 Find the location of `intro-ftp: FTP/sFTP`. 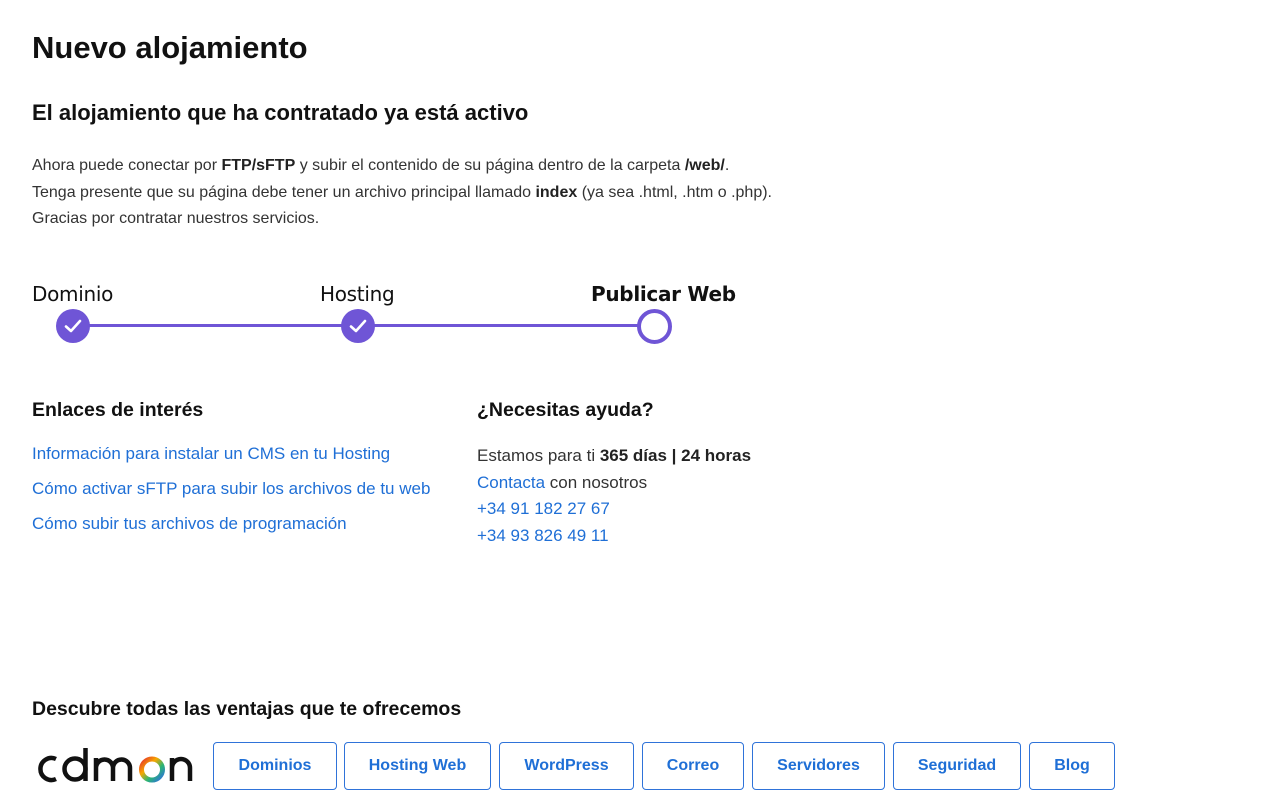

intro-ftp: FTP/sFTP is located at coordinates (258, 165).